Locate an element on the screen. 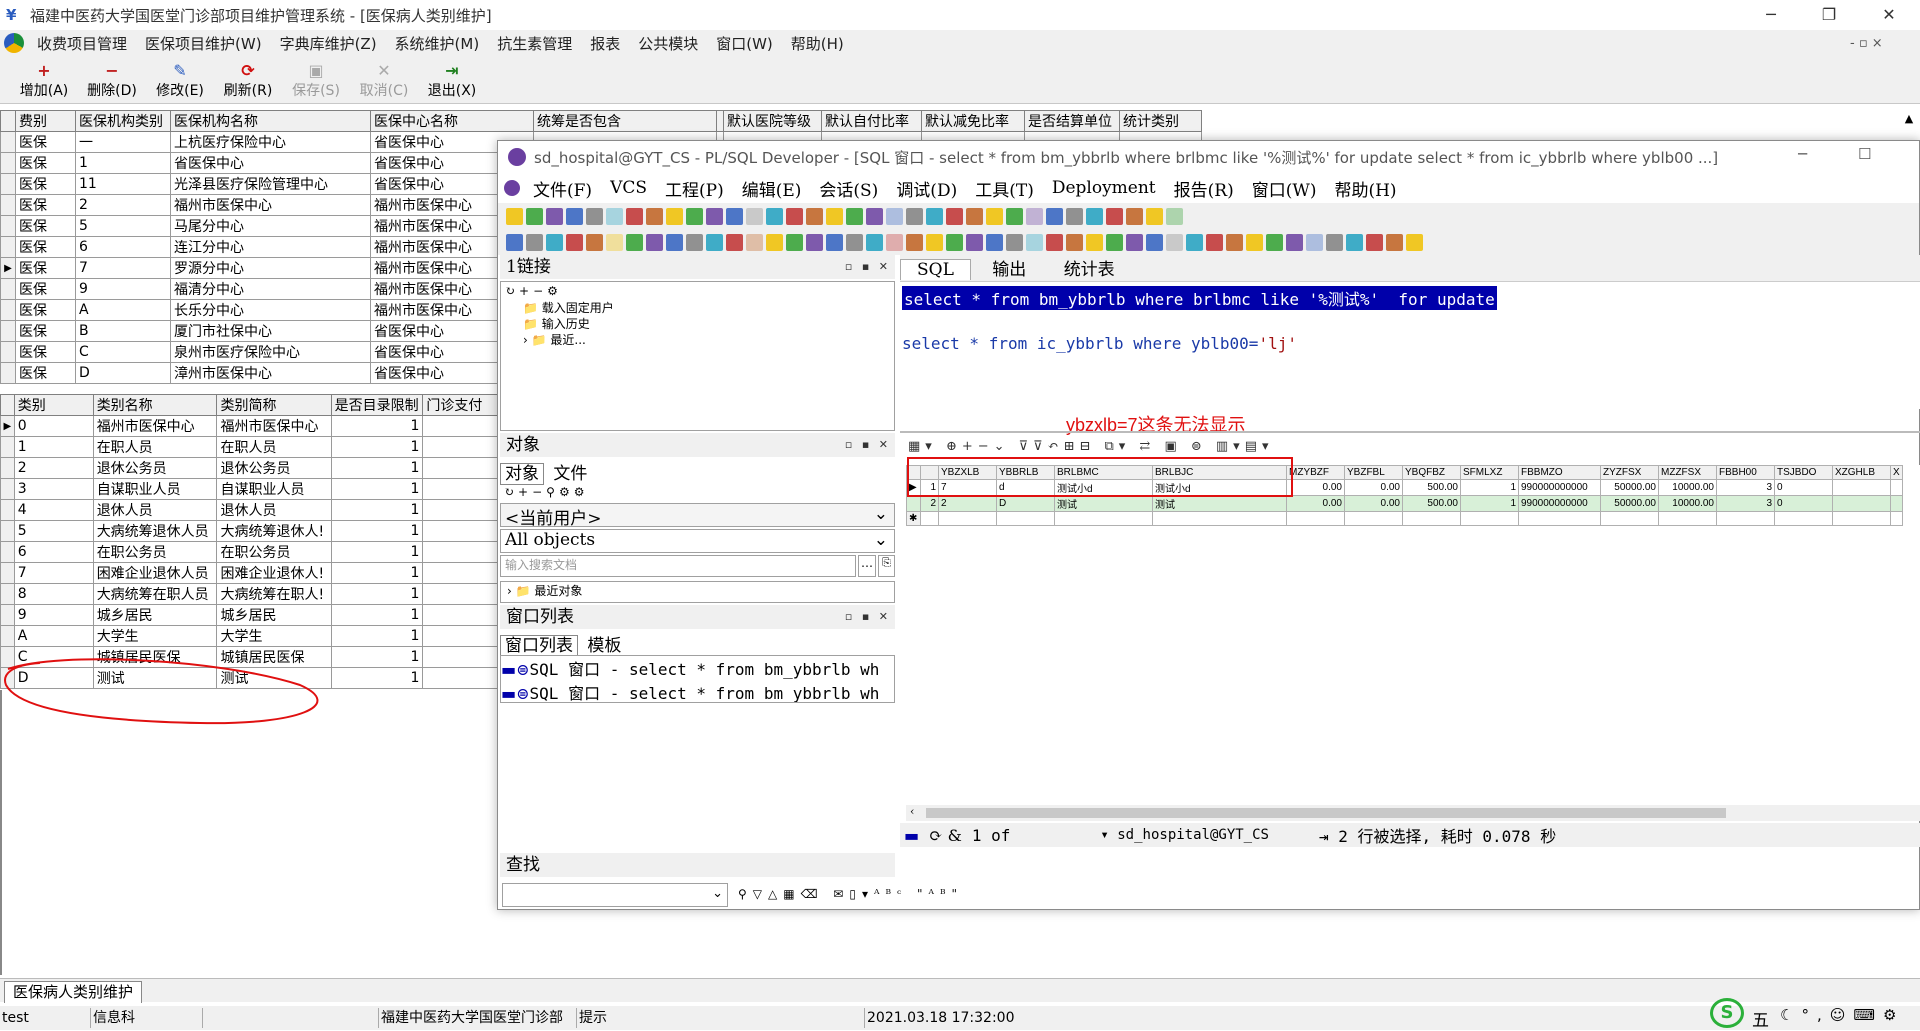 The height and width of the screenshot is (1031, 1920). result-column-header: ZYZFSX is located at coordinates (1629, 472).